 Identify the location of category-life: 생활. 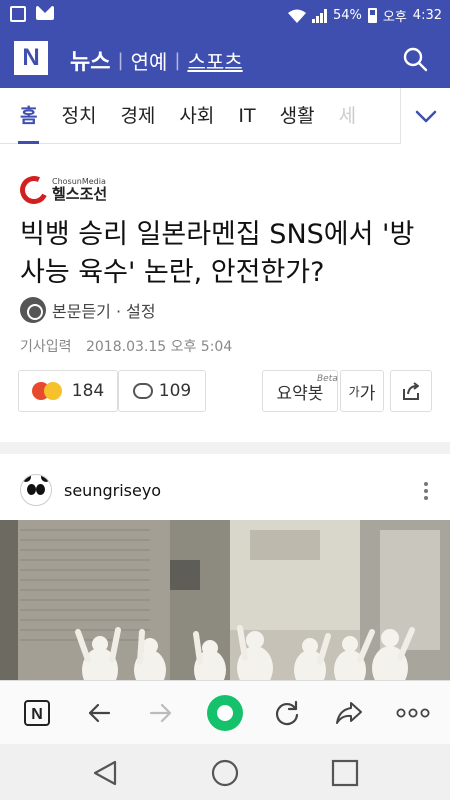
(297, 116).